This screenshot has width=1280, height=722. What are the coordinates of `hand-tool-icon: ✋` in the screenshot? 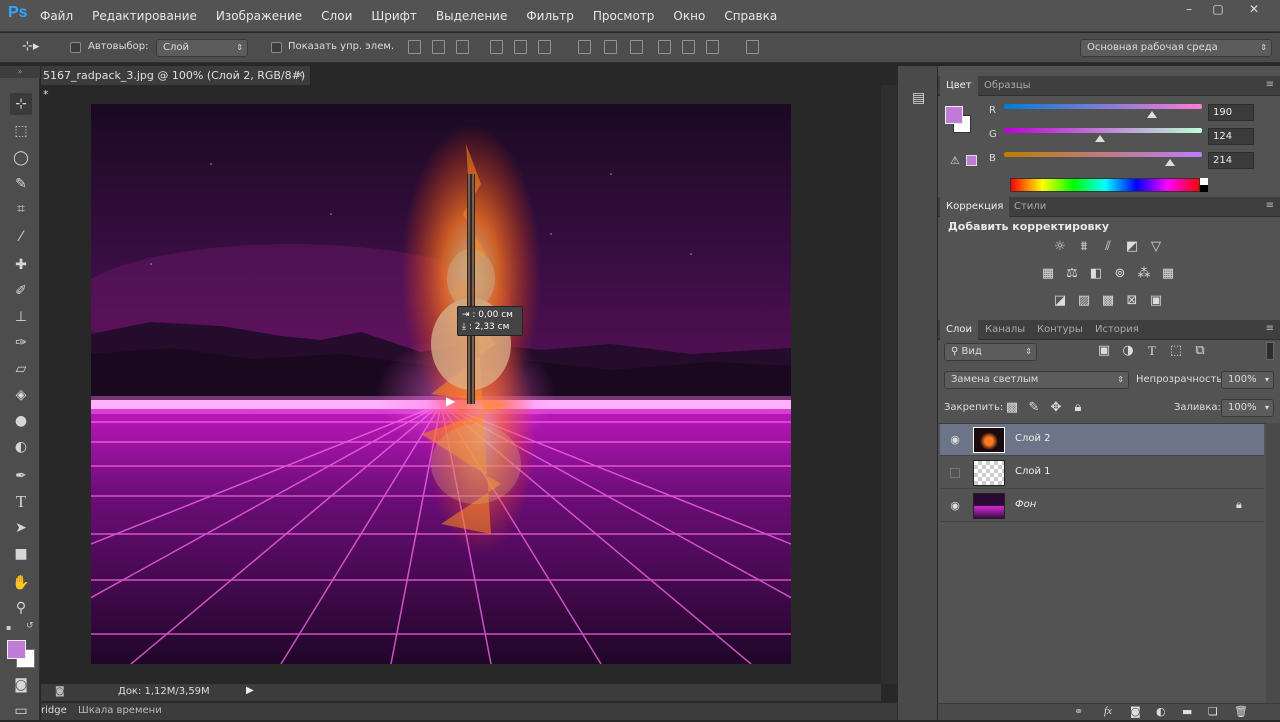 It's located at (21, 583).